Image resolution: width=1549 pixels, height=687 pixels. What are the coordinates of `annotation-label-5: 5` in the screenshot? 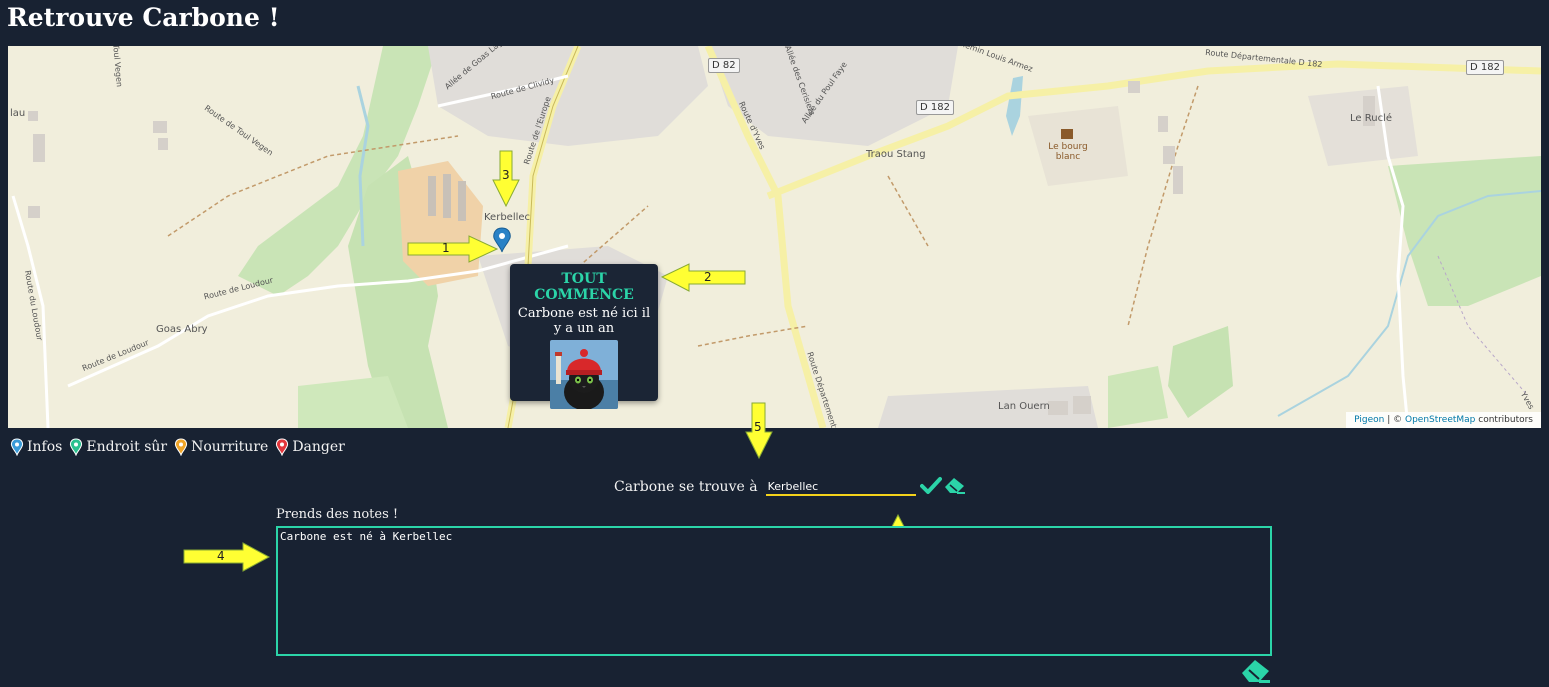 It's located at (758, 427).